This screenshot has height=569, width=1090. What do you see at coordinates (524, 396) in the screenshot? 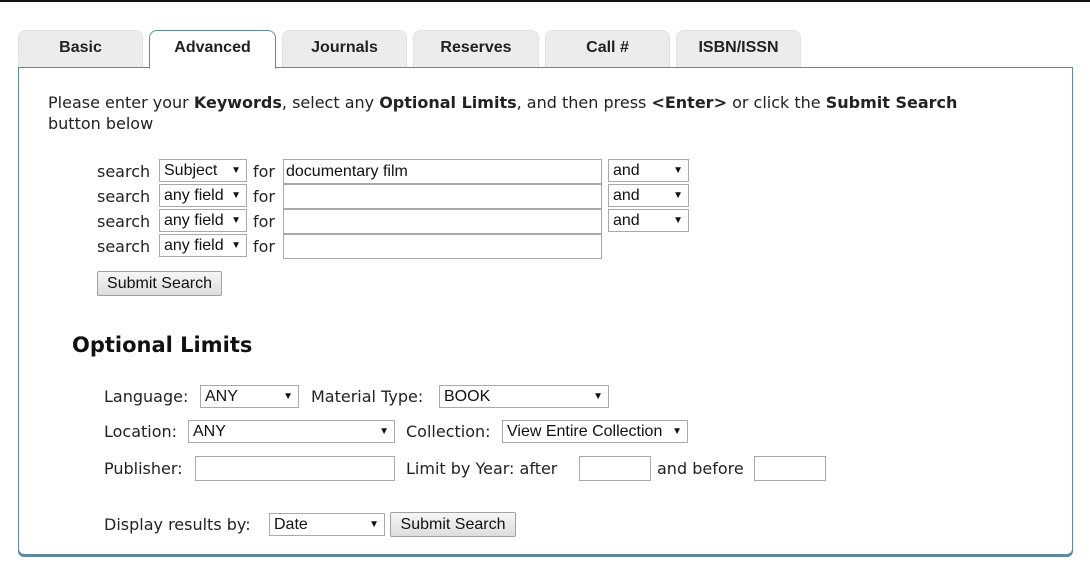
I see `material-type-select: BOOK ▼` at bounding box center [524, 396].